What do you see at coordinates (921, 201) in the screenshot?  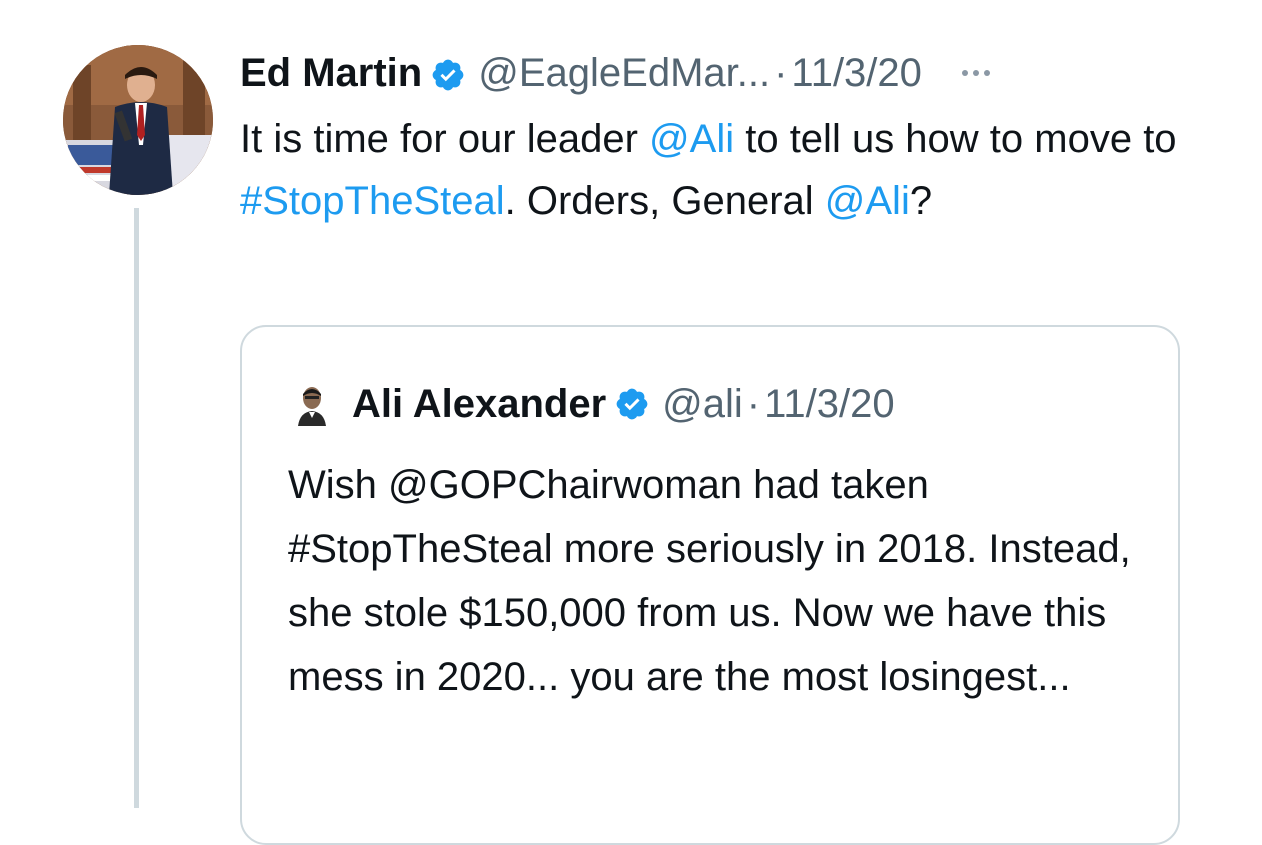 I see `tweet-text-segment: ?` at bounding box center [921, 201].